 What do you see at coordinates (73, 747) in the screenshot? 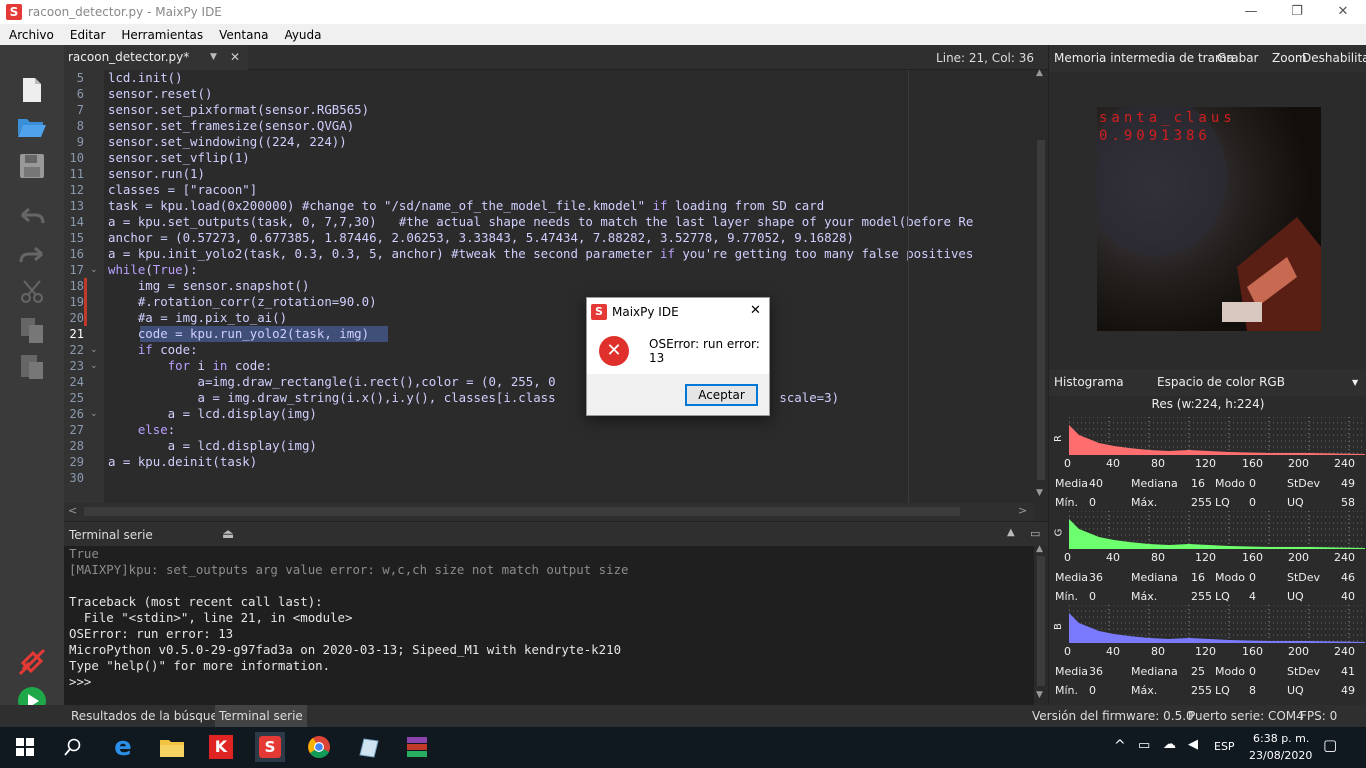
I see `search-icon` at bounding box center [73, 747].